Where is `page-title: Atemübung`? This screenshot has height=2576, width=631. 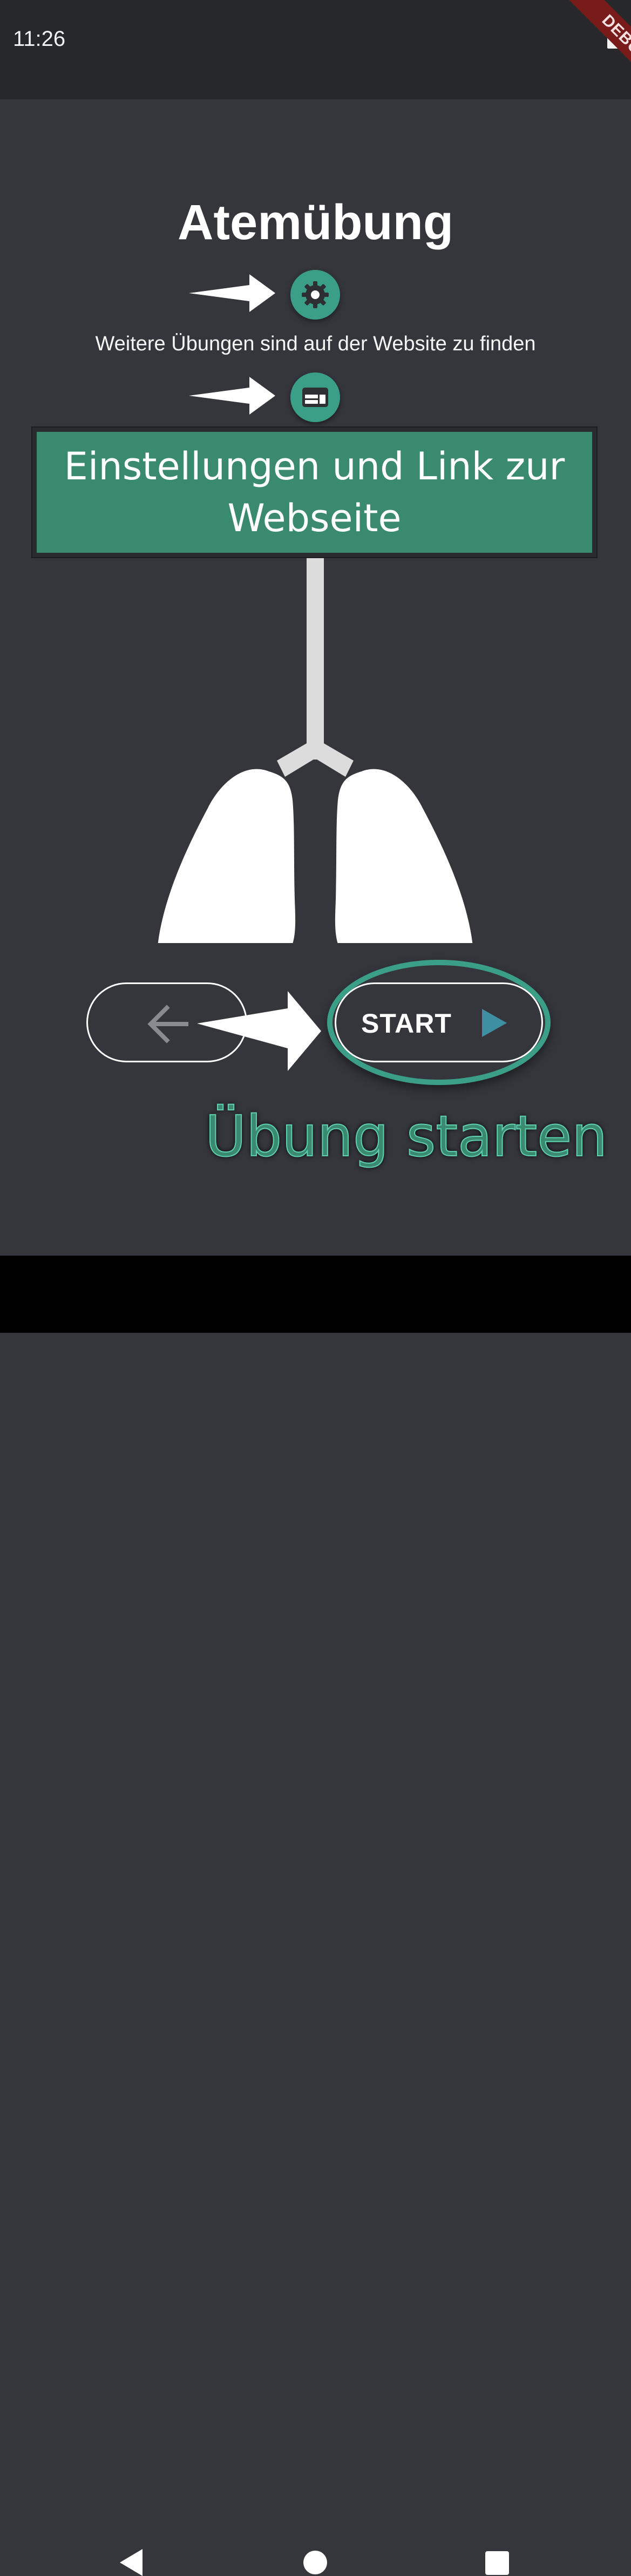 page-title: Atemübung is located at coordinates (315, 223).